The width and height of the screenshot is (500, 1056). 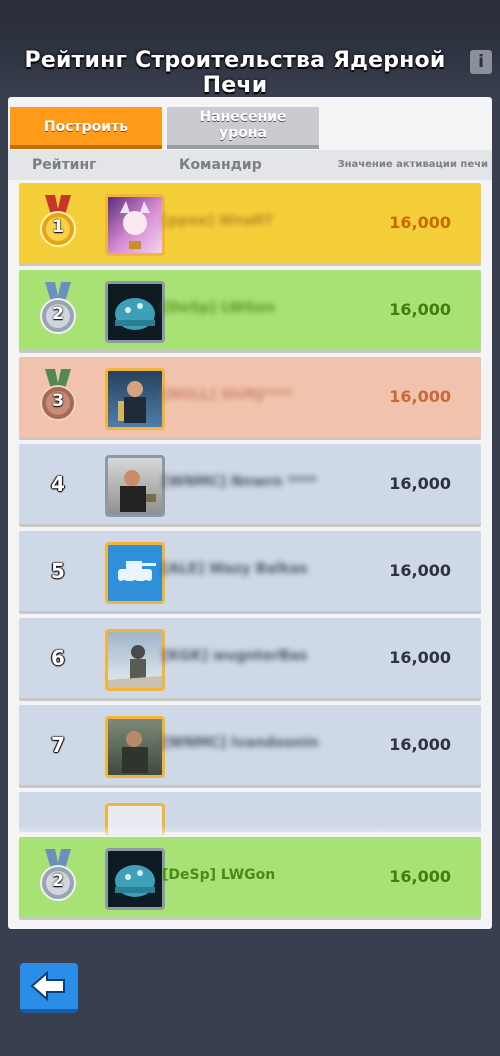 I want to click on table-row: 6 [KGK] wugnterBas 16,000, so click(x=250, y=658).